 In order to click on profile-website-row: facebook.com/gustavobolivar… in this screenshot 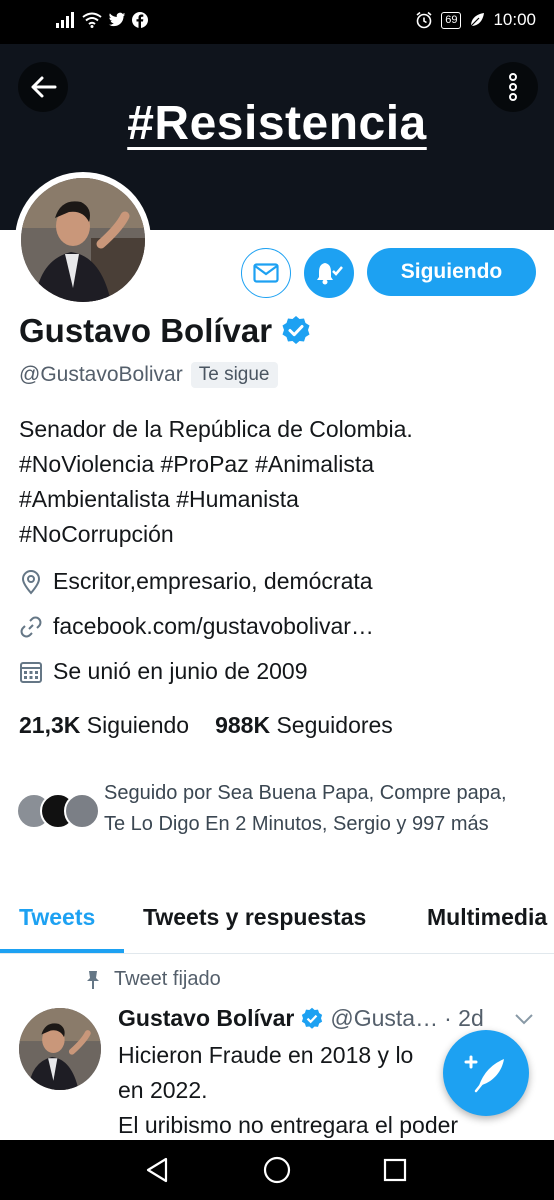, I will do `click(196, 626)`.